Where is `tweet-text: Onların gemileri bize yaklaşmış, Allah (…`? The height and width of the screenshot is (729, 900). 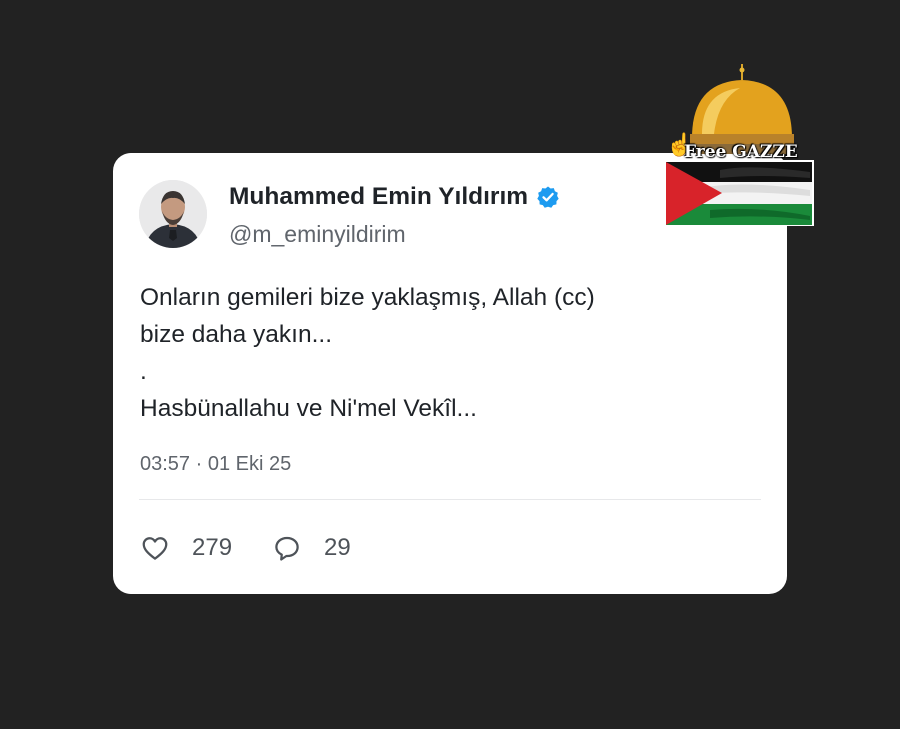 tweet-text: Onların gemileri bize yaklaşmış, Allah (… is located at coordinates (367, 353).